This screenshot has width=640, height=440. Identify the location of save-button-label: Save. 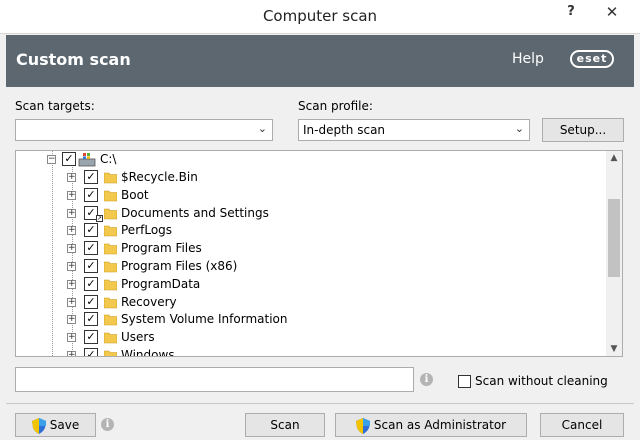
(64, 425).